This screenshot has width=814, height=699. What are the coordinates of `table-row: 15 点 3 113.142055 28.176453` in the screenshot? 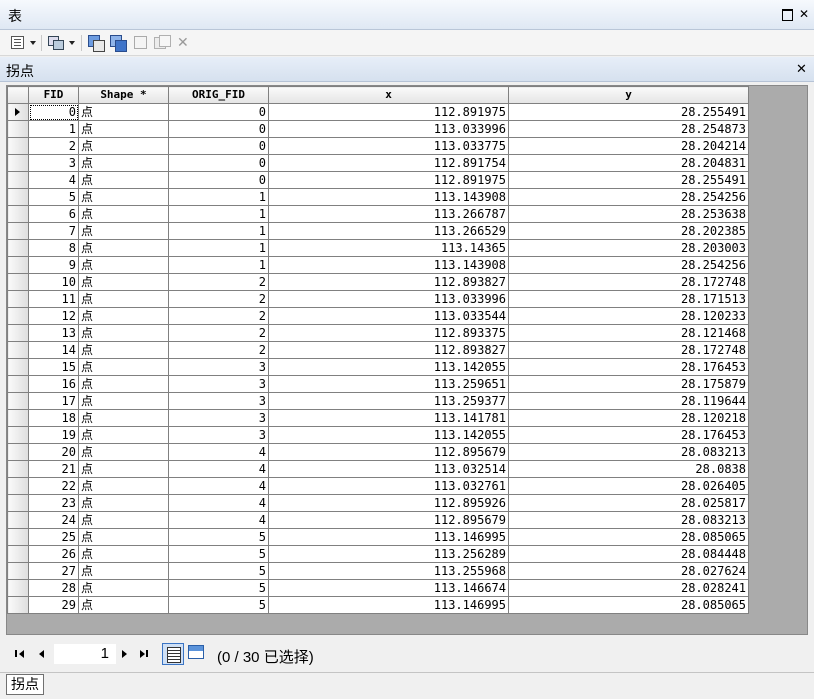 It's located at (378, 367).